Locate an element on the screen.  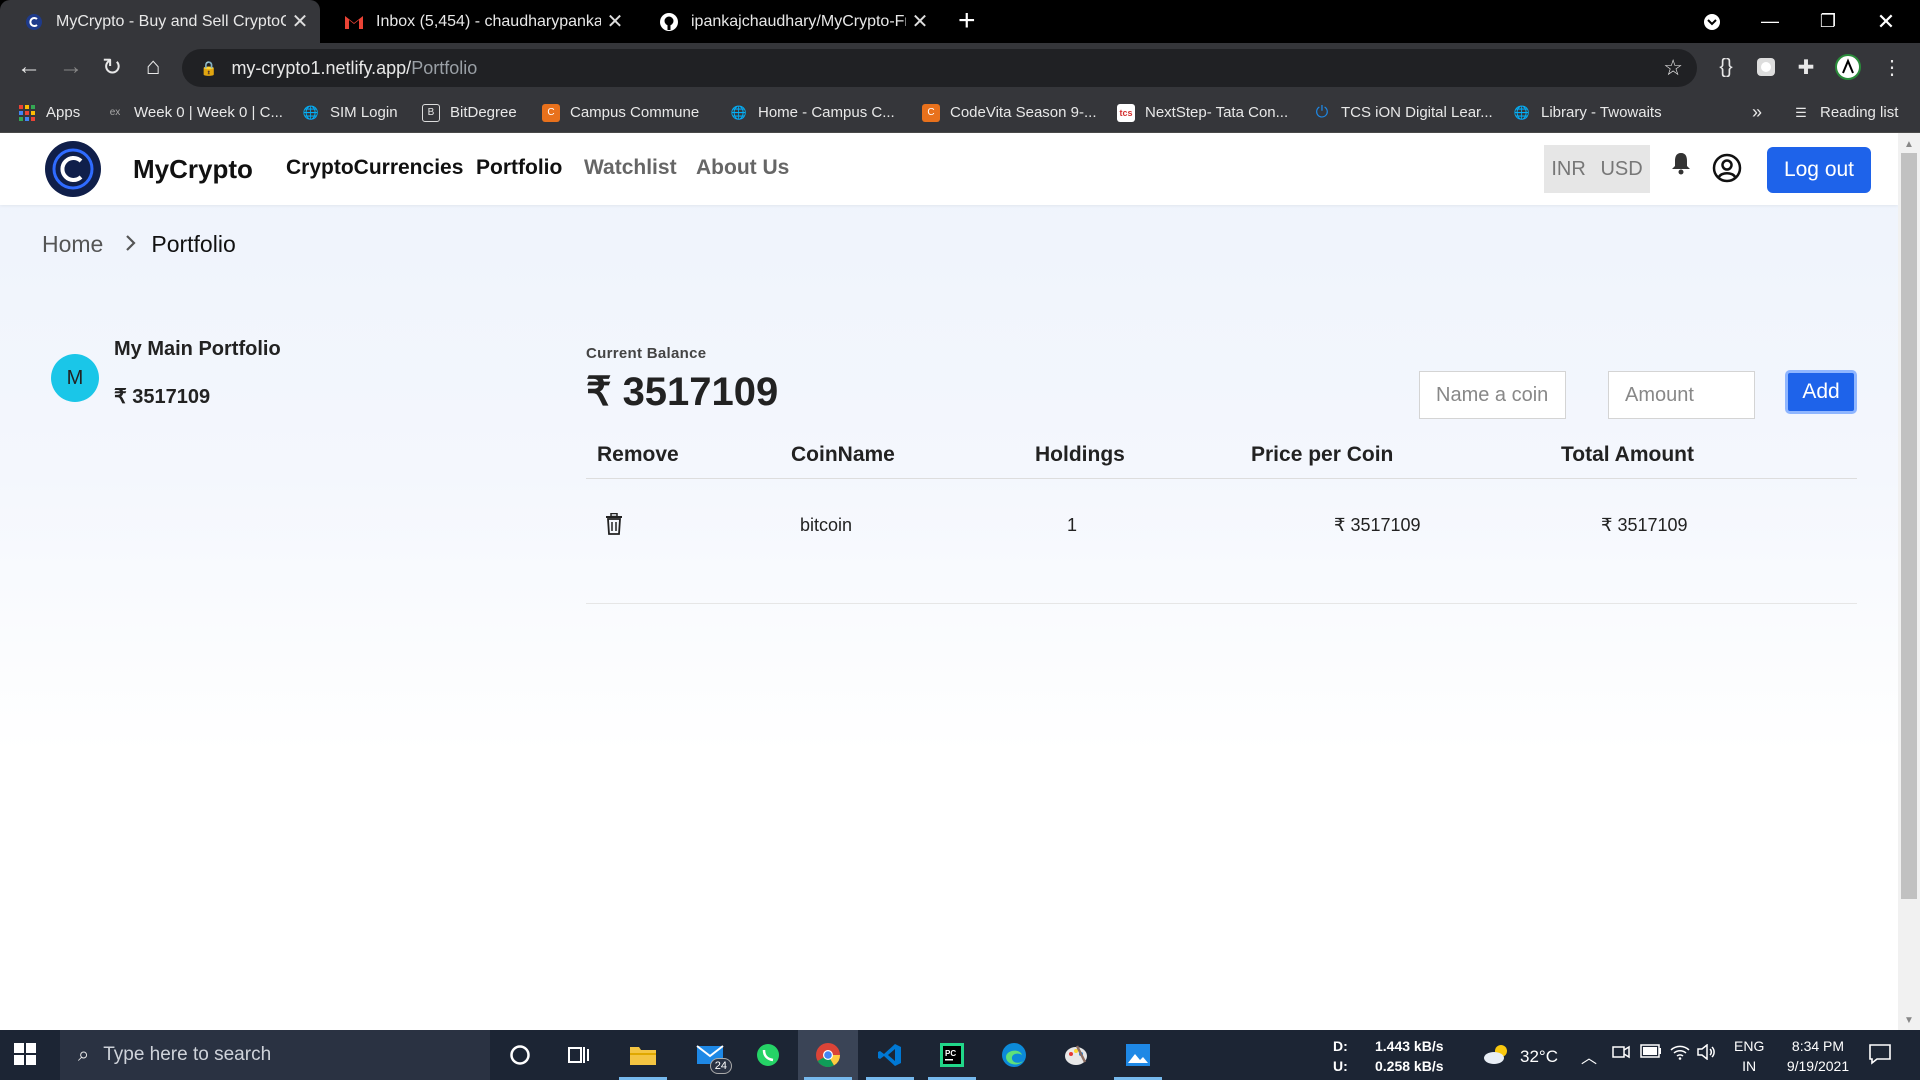
taskbar-search: ⌕ Type here to search is located at coordinates (275, 1055).